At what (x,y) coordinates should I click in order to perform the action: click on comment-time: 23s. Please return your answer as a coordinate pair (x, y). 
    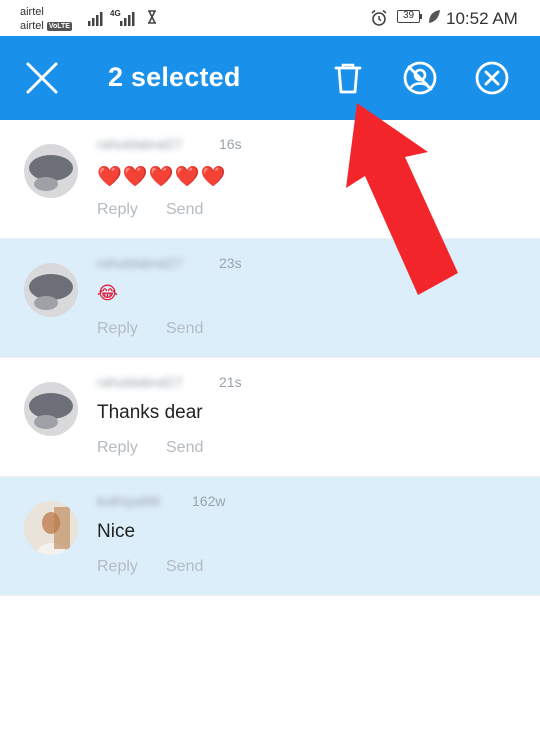
    Looking at the image, I should click on (230, 263).